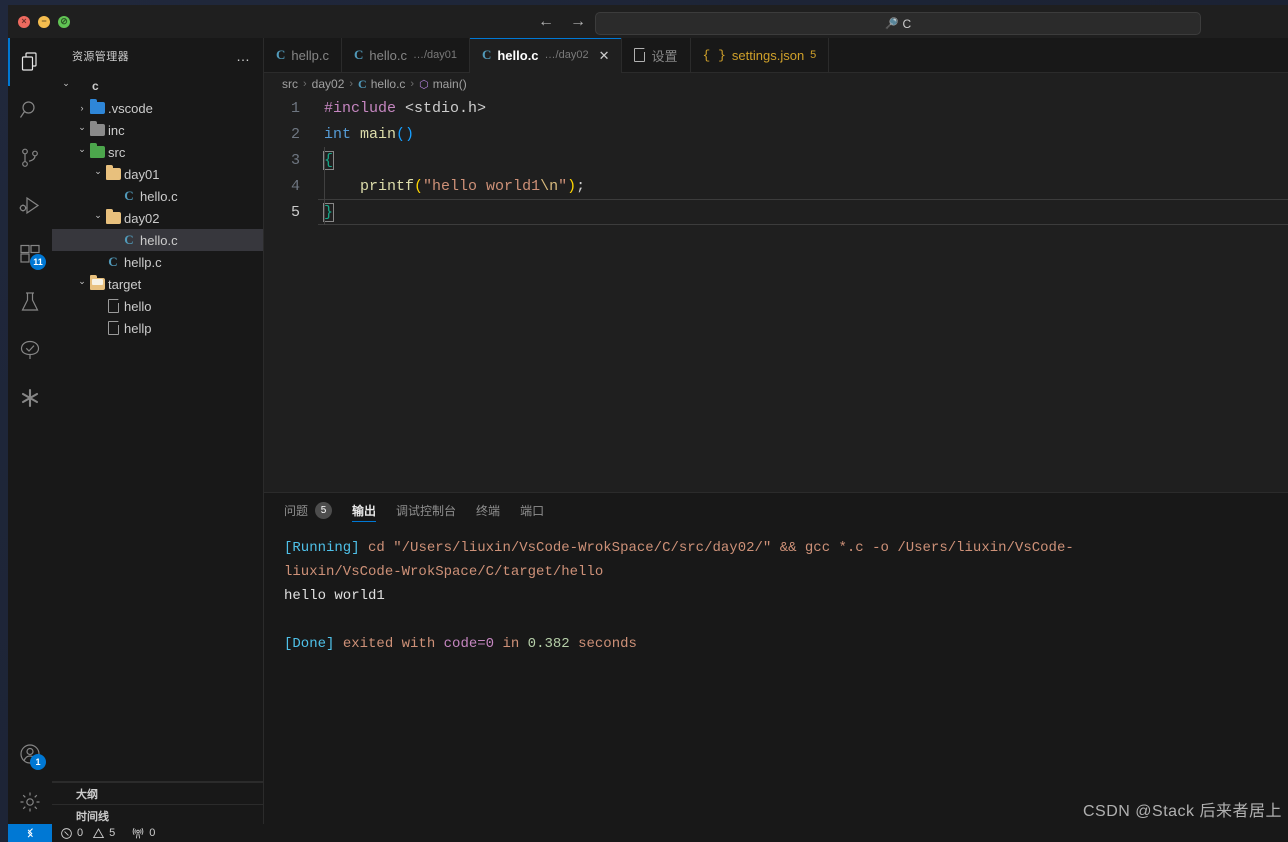 The height and width of the screenshot is (842, 1288). What do you see at coordinates (604, 55) in the screenshot?
I see `close-tab-icon: ✕` at bounding box center [604, 55].